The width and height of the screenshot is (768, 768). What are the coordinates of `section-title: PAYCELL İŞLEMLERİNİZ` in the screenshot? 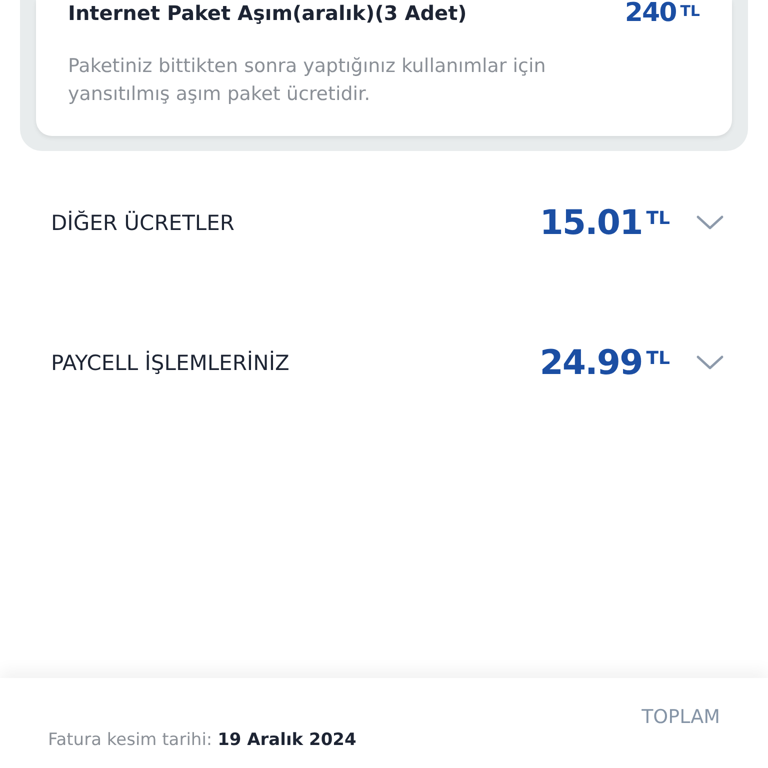 It's located at (295, 363).